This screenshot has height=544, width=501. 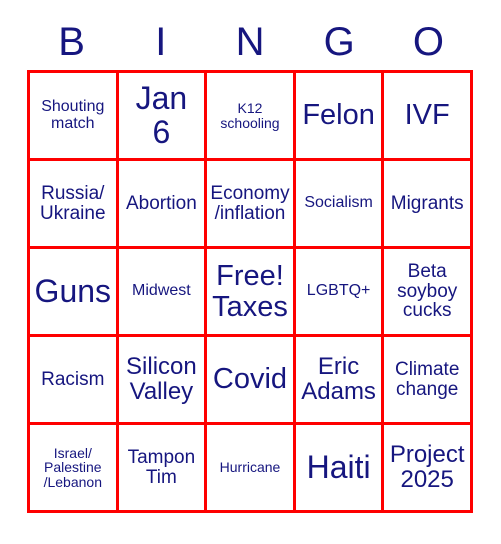 I want to click on bingo-cell-label: Tampon Tim, so click(x=161, y=467).